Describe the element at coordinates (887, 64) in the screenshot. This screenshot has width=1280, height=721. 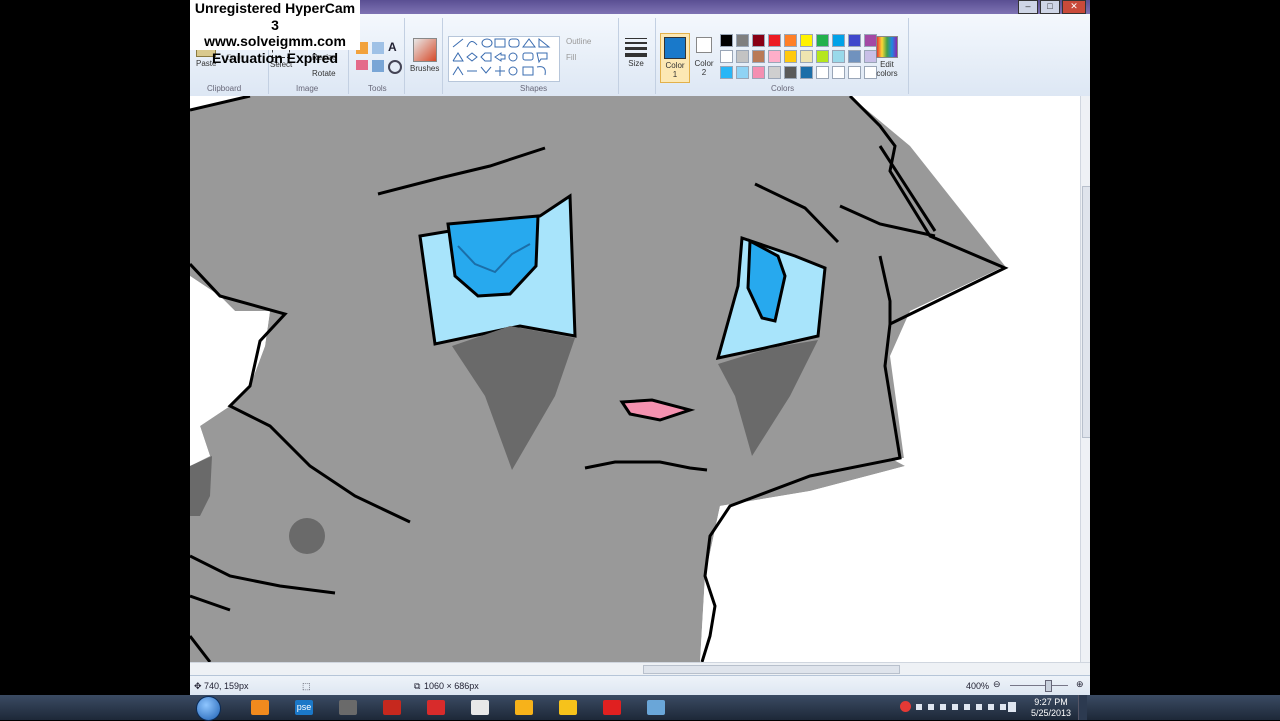
I see `edit-colors-label: Edit` at that location.